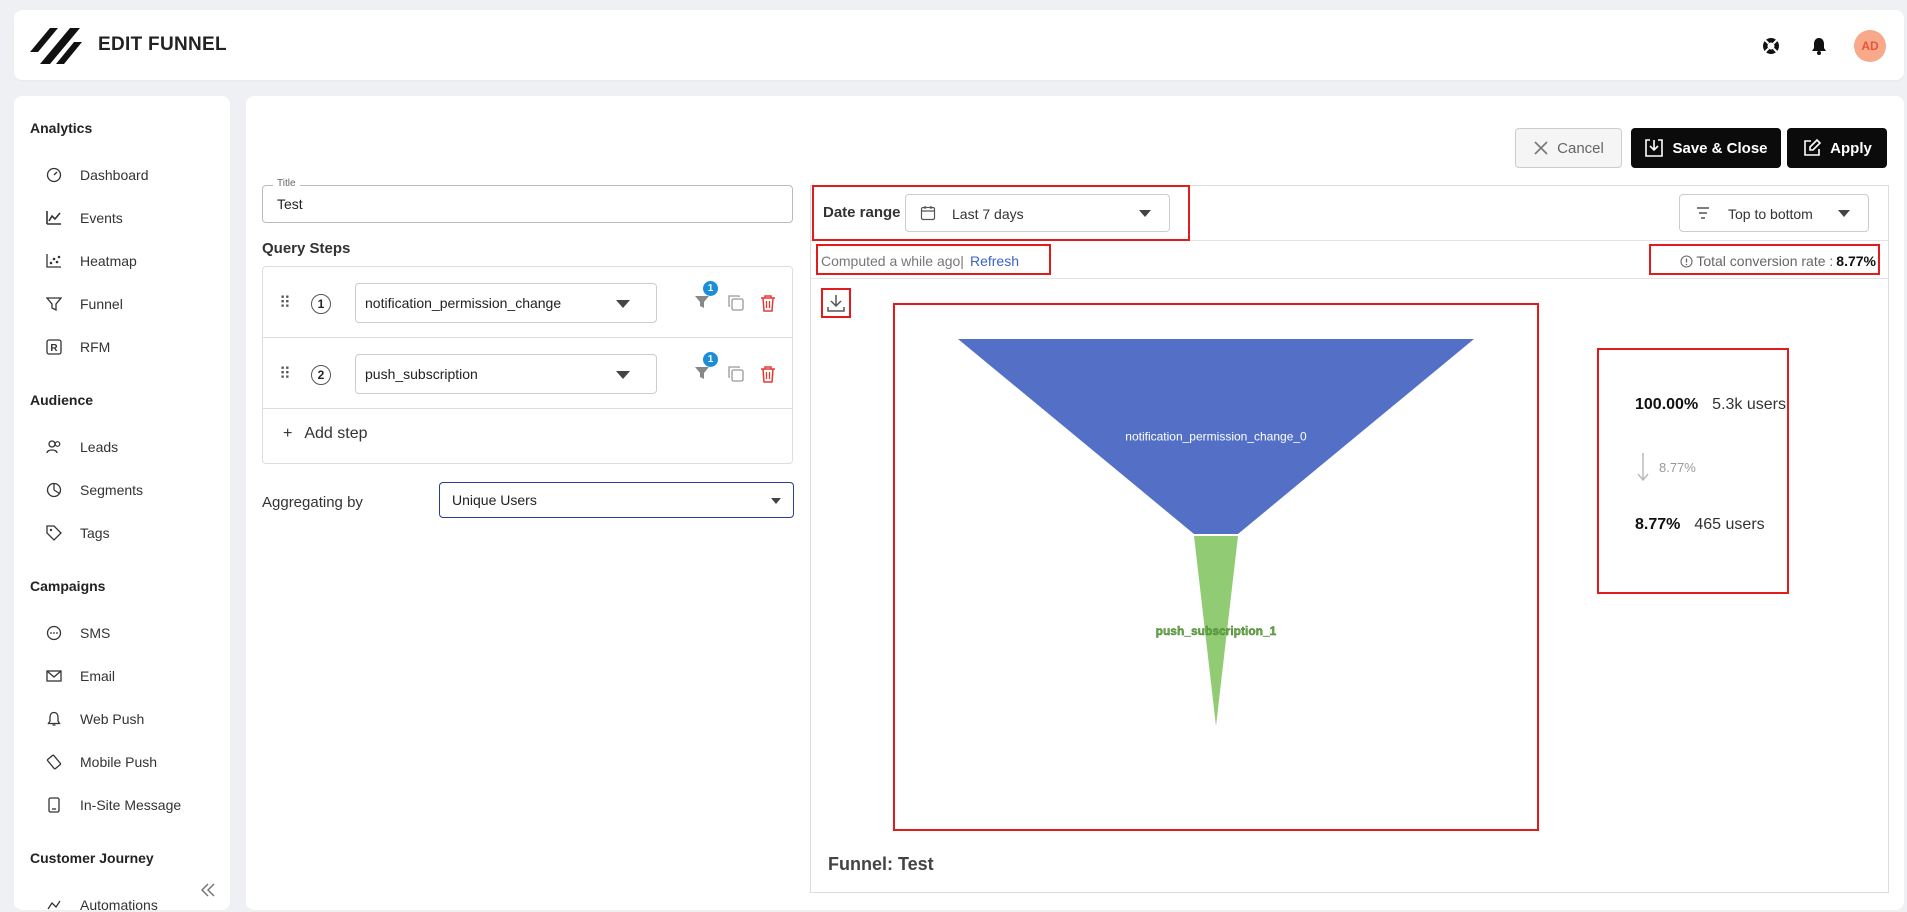 The image size is (1907, 912). I want to click on stat-row-step-2: 8.77% 465 users, so click(1700, 525).